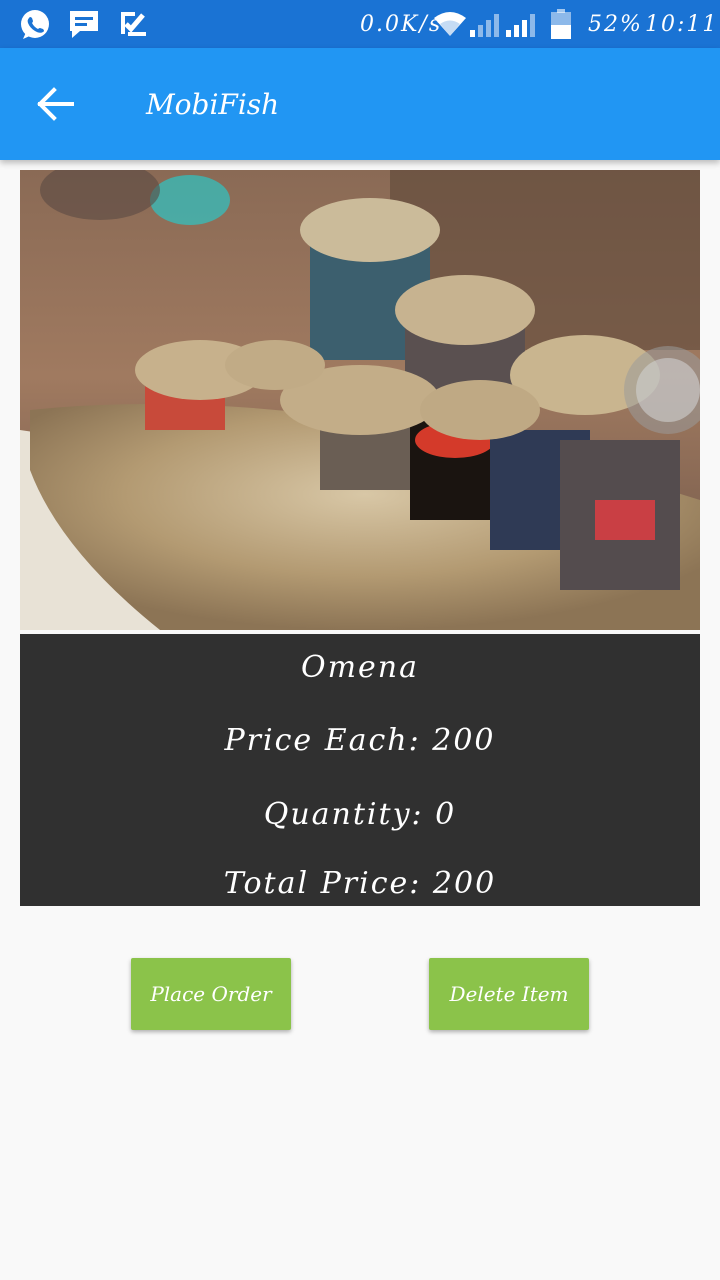 The image size is (720, 1280). I want to click on message-icon, so click(84, 27).